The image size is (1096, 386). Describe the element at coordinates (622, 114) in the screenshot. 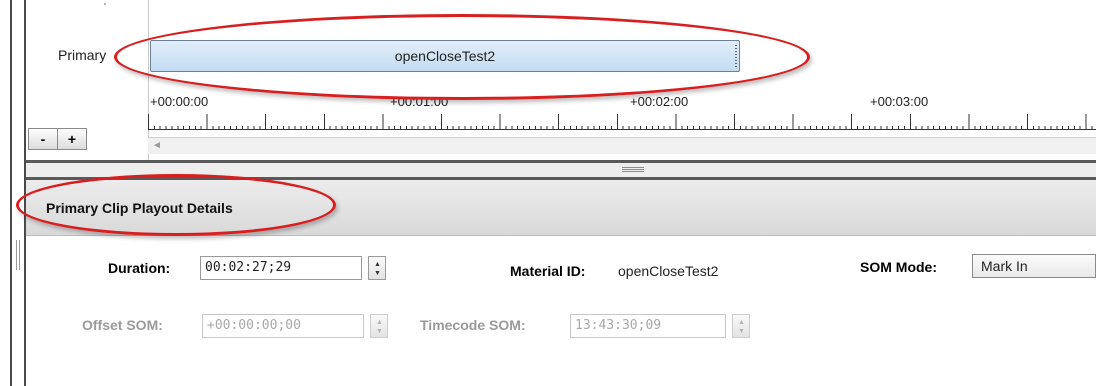

I see `timecode-ruler: +00:00:00 +00:01:00 +00:02:00 +00:03:00` at that location.